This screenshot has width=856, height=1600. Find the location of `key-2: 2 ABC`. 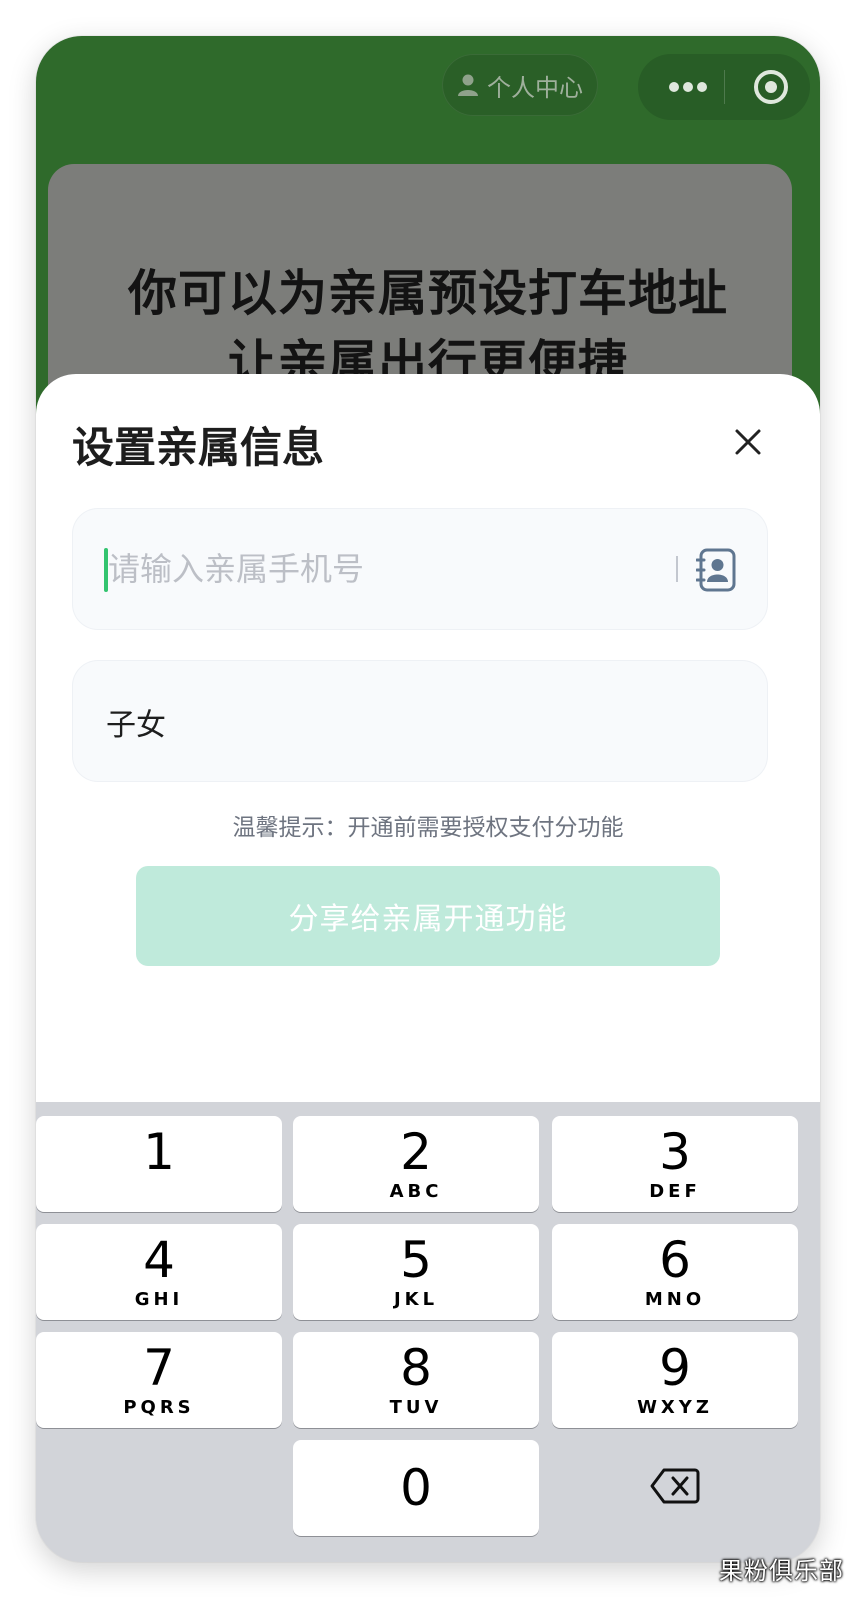

key-2: 2 ABC is located at coordinates (416, 1164).